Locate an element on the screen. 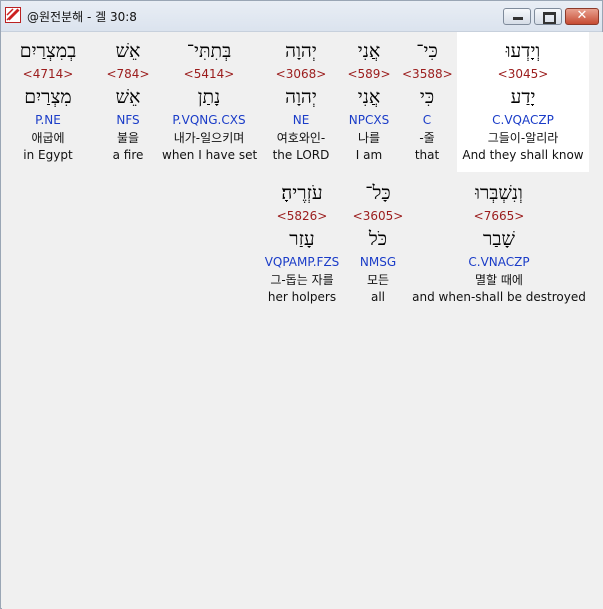 This screenshot has width=603, height=609. strong-number: <4714> is located at coordinates (48, 74).